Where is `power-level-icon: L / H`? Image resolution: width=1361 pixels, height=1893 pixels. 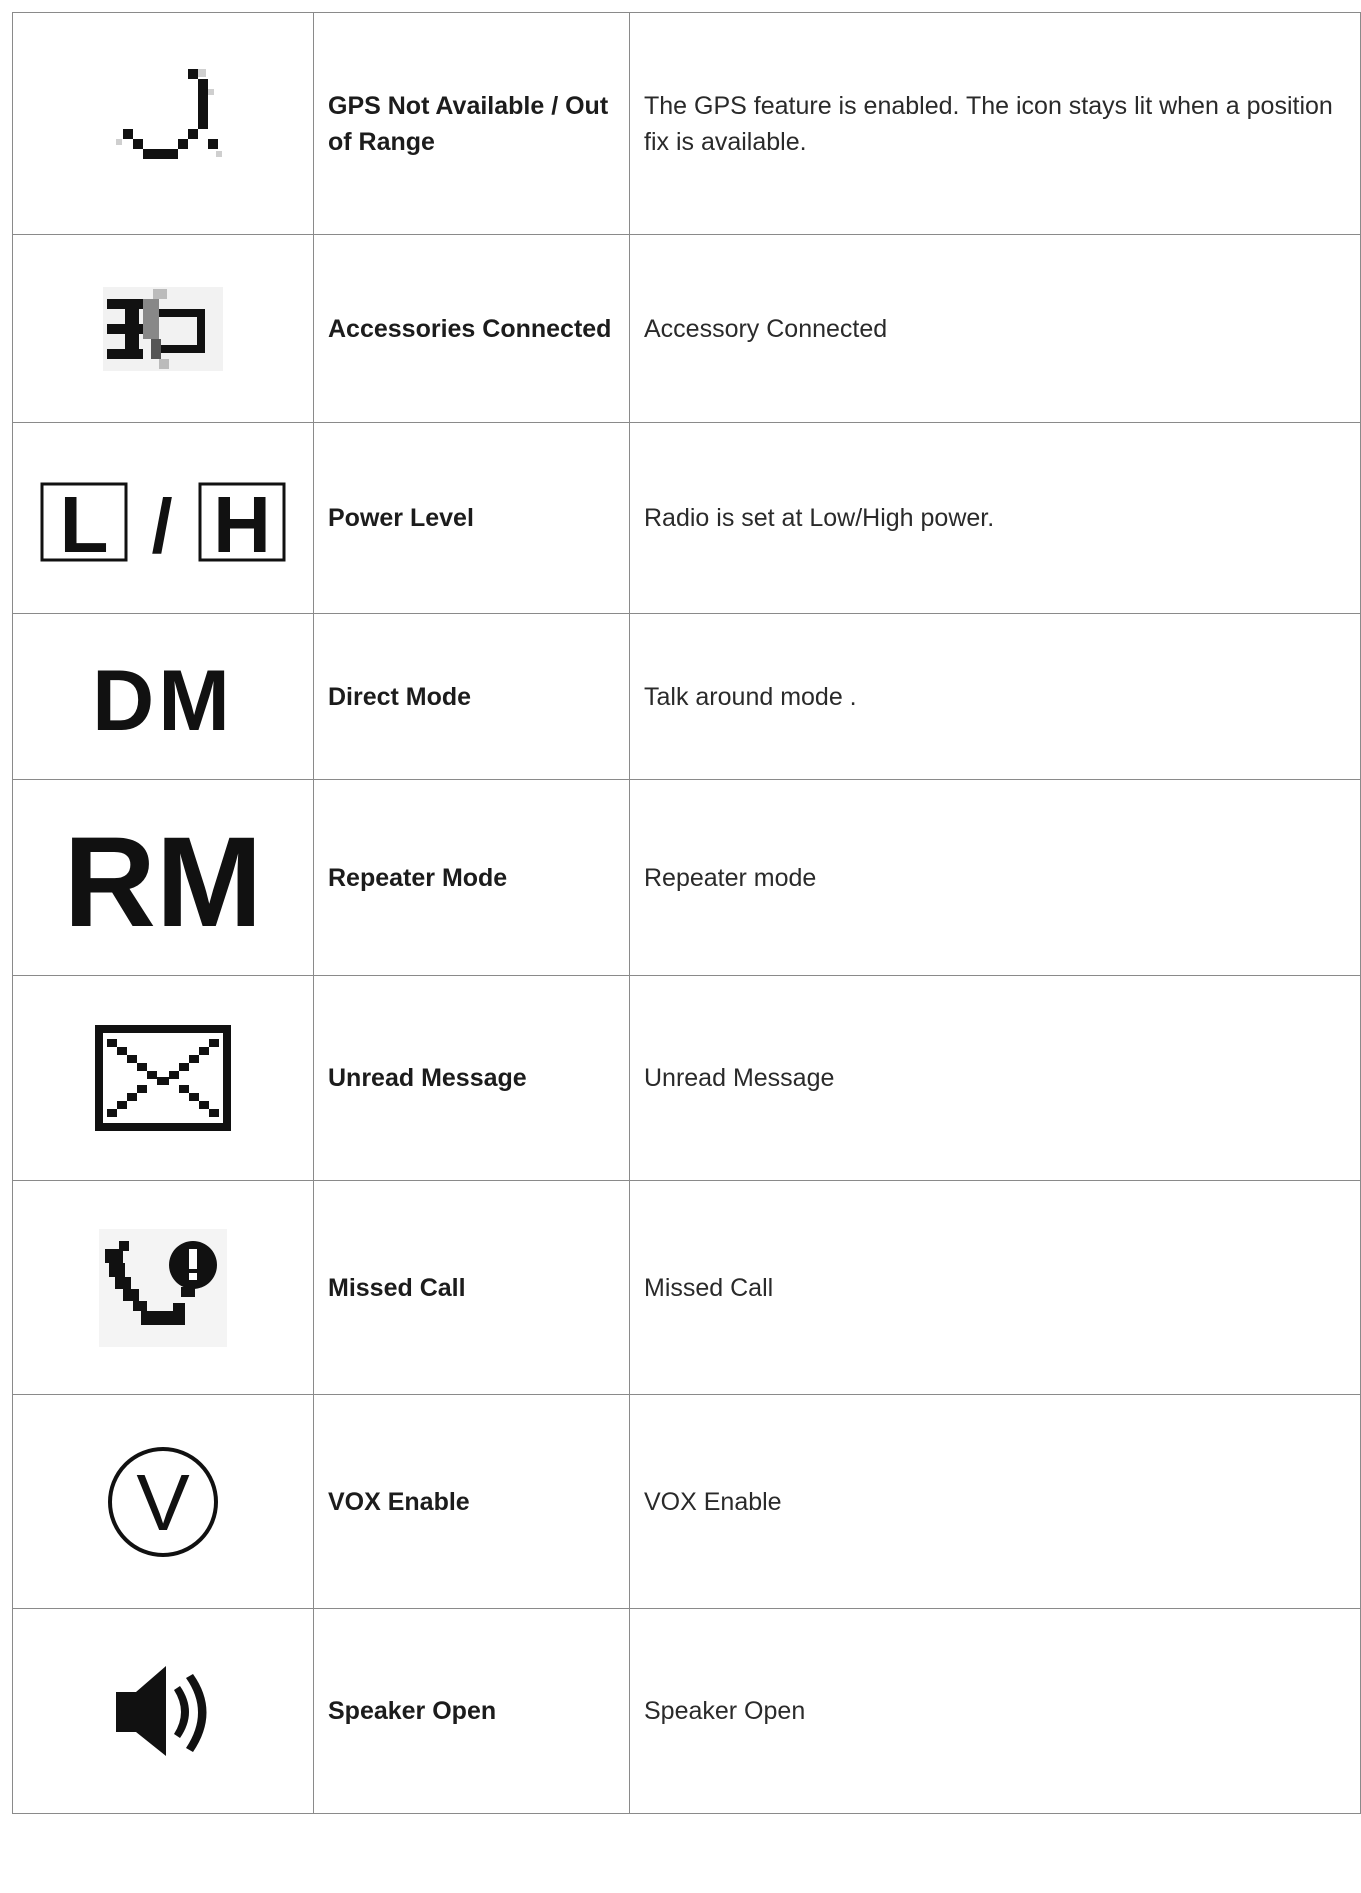
power-level-icon: L / H is located at coordinates (163, 518).